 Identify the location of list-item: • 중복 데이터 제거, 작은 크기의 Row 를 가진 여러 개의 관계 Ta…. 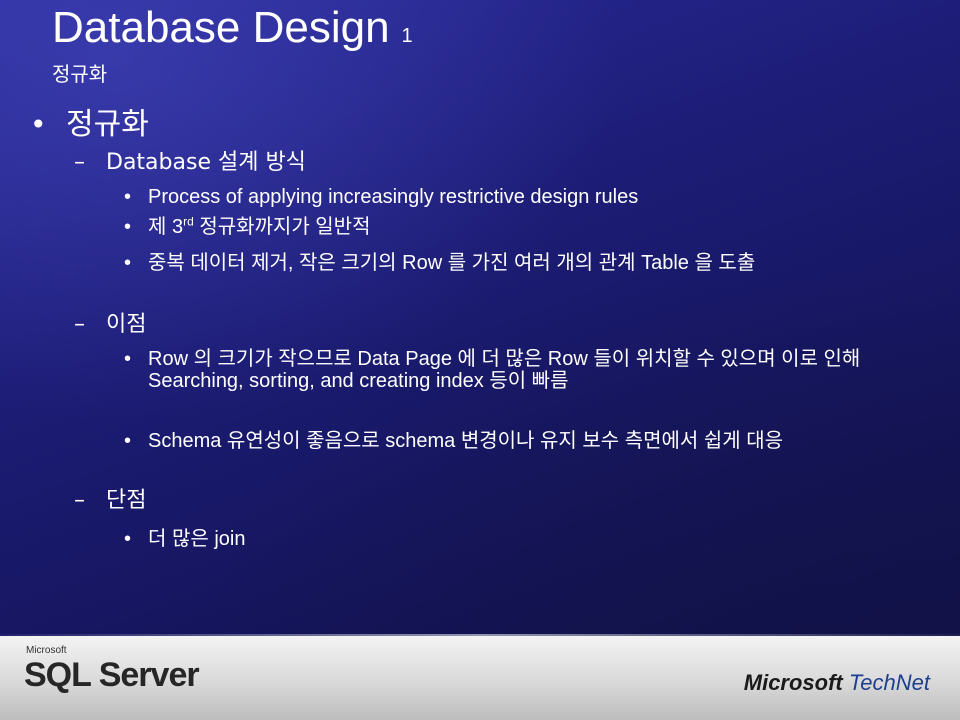
(486, 263).